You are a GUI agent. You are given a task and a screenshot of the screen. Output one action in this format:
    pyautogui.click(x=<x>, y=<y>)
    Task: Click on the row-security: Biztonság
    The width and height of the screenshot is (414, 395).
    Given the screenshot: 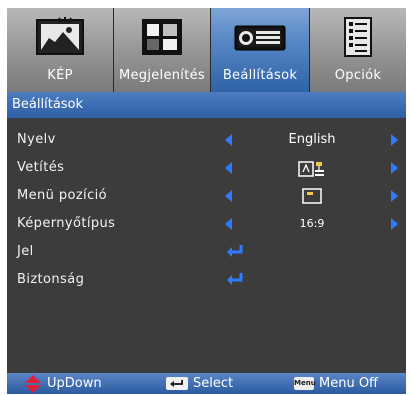 What is the action you would take?
    pyautogui.click(x=206, y=280)
    